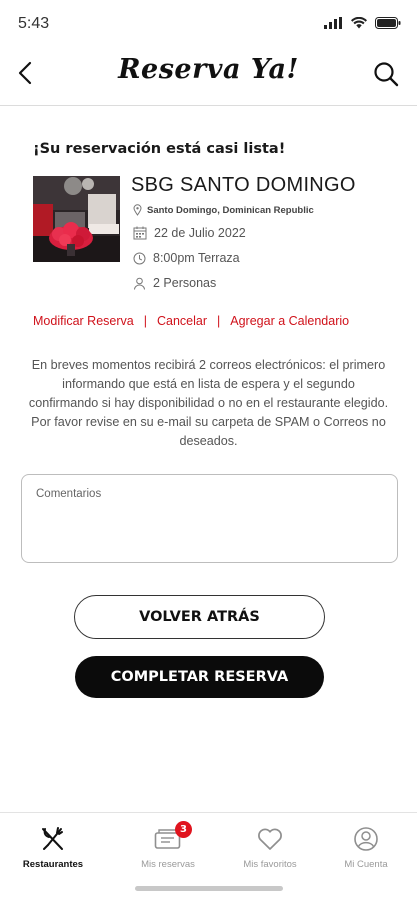 Image resolution: width=417 pixels, height=900 pixels. Describe the element at coordinates (388, 23) in the screenshot. I see `battery-icon` at that location.